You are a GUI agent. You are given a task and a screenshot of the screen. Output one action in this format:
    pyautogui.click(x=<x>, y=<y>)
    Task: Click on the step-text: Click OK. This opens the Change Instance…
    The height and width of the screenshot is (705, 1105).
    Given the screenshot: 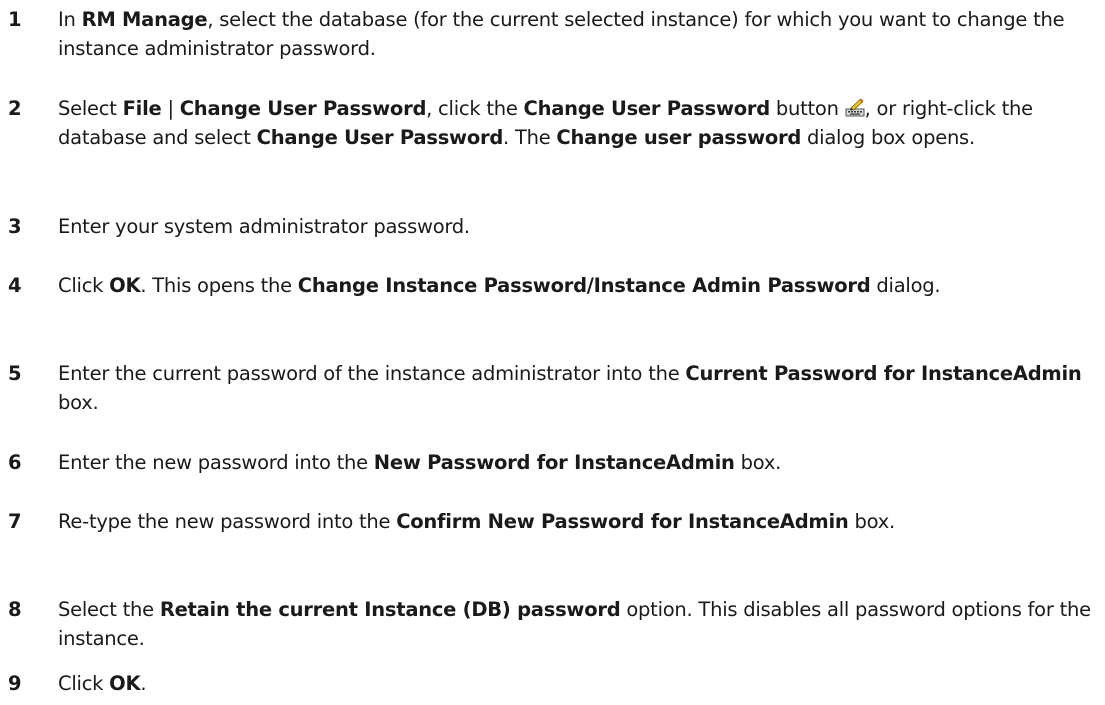 What is the action you would take?
    pyautogui.click(x=578, y=285)
    